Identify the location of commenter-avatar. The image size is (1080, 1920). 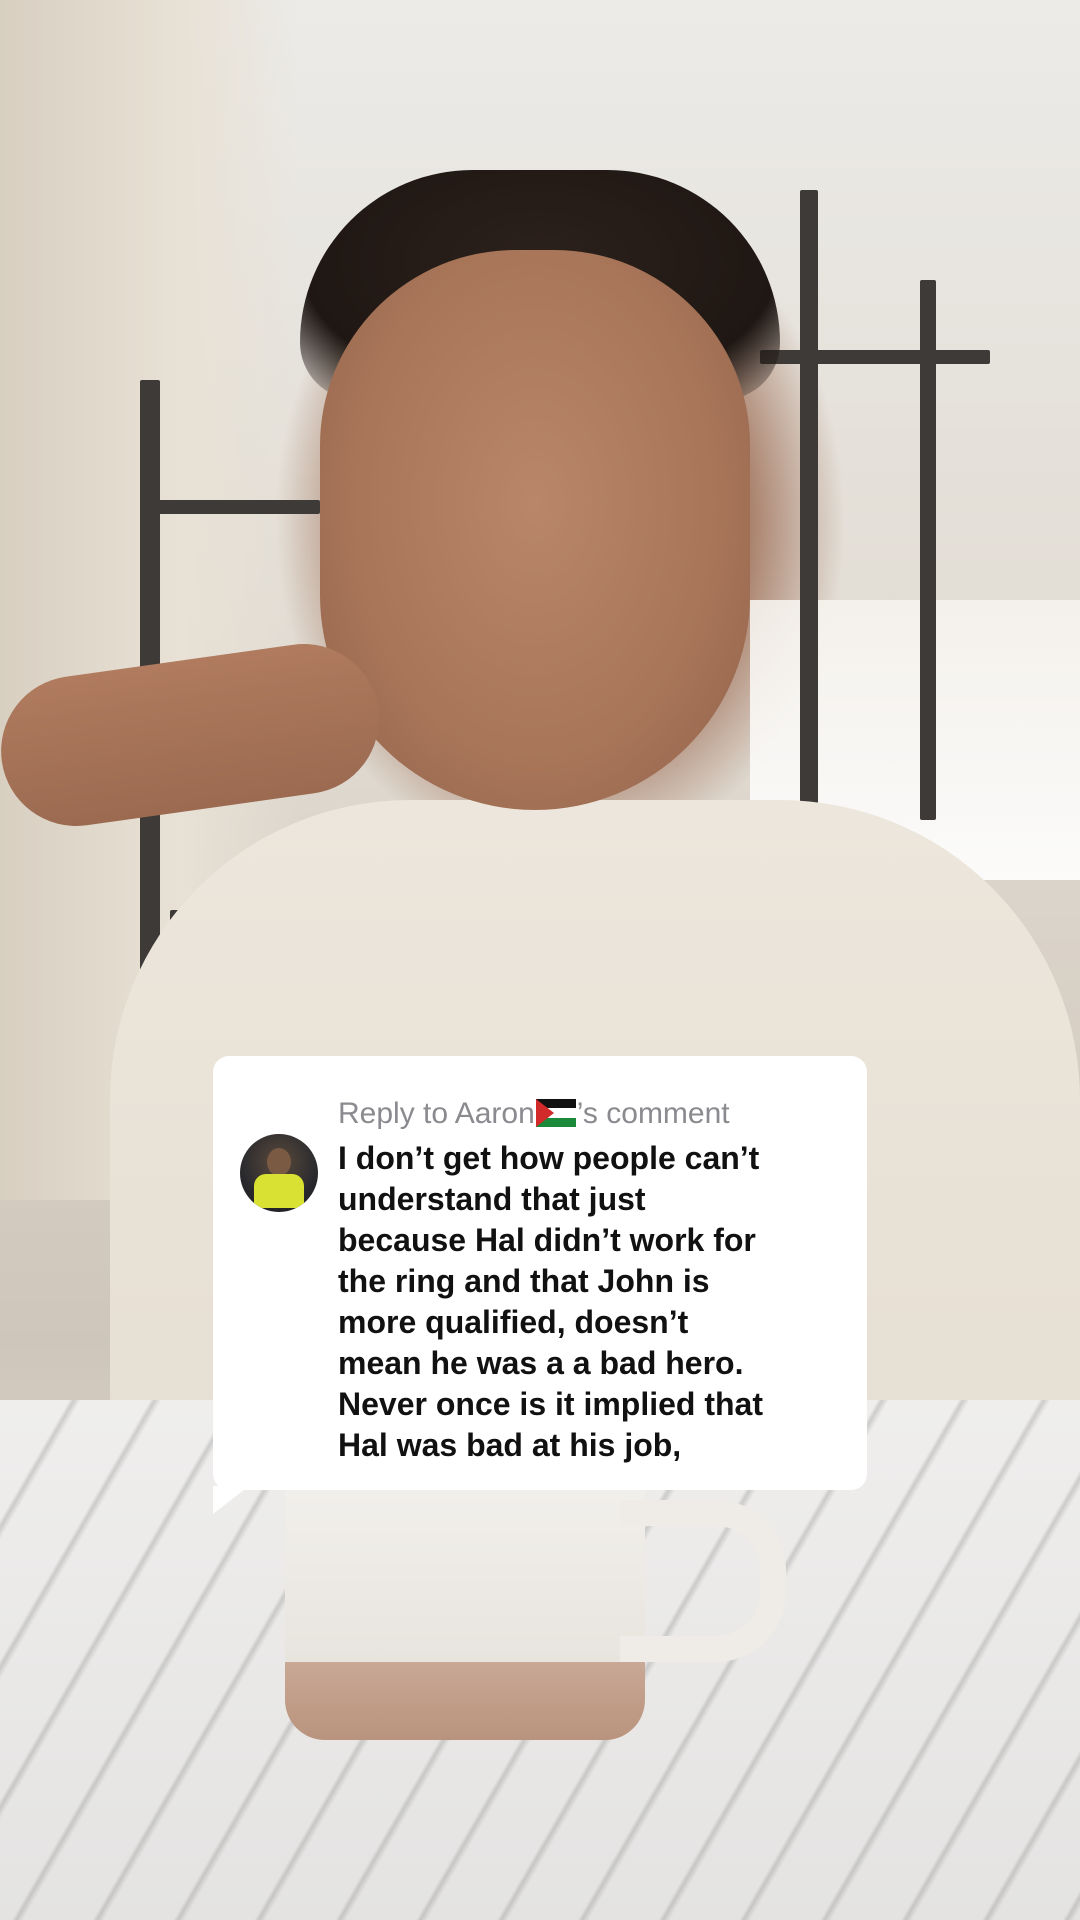
(279, 1173).